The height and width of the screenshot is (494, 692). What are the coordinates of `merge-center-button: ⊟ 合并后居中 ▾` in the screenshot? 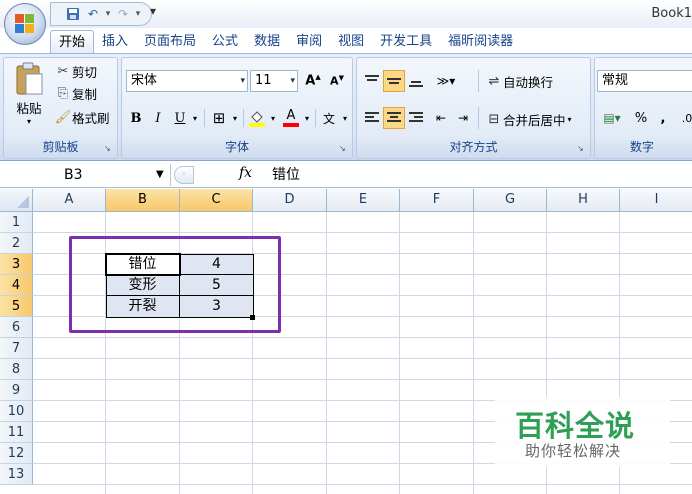 It's located at (528, 119).